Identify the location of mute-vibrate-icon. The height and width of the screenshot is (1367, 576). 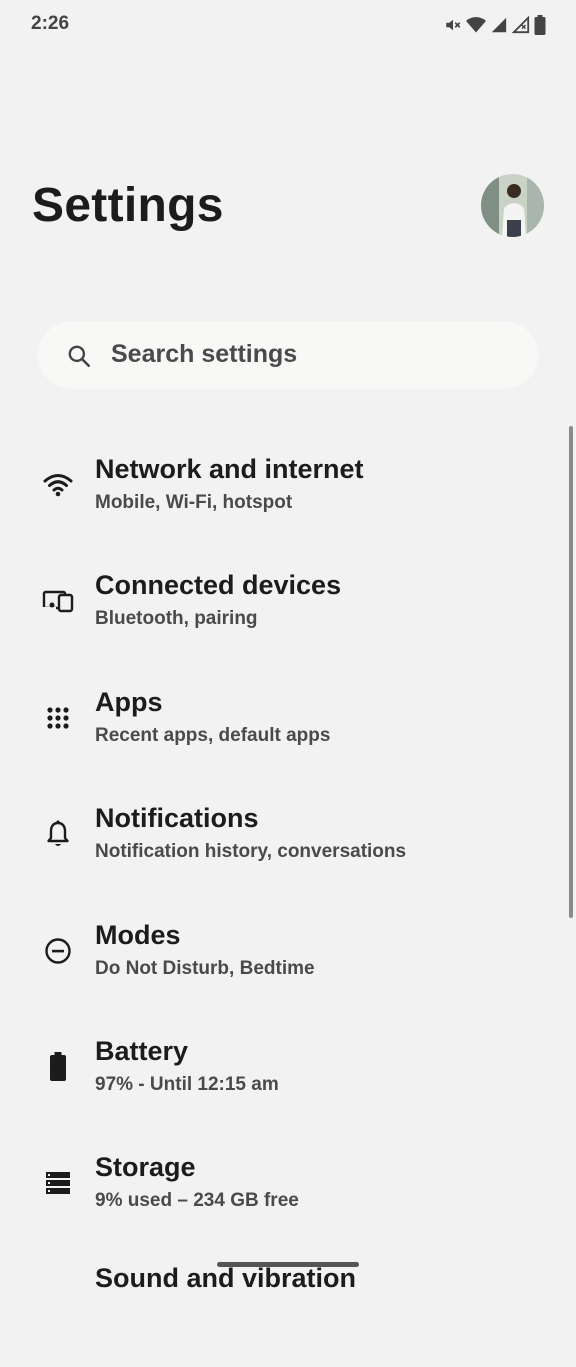
(453, 25).